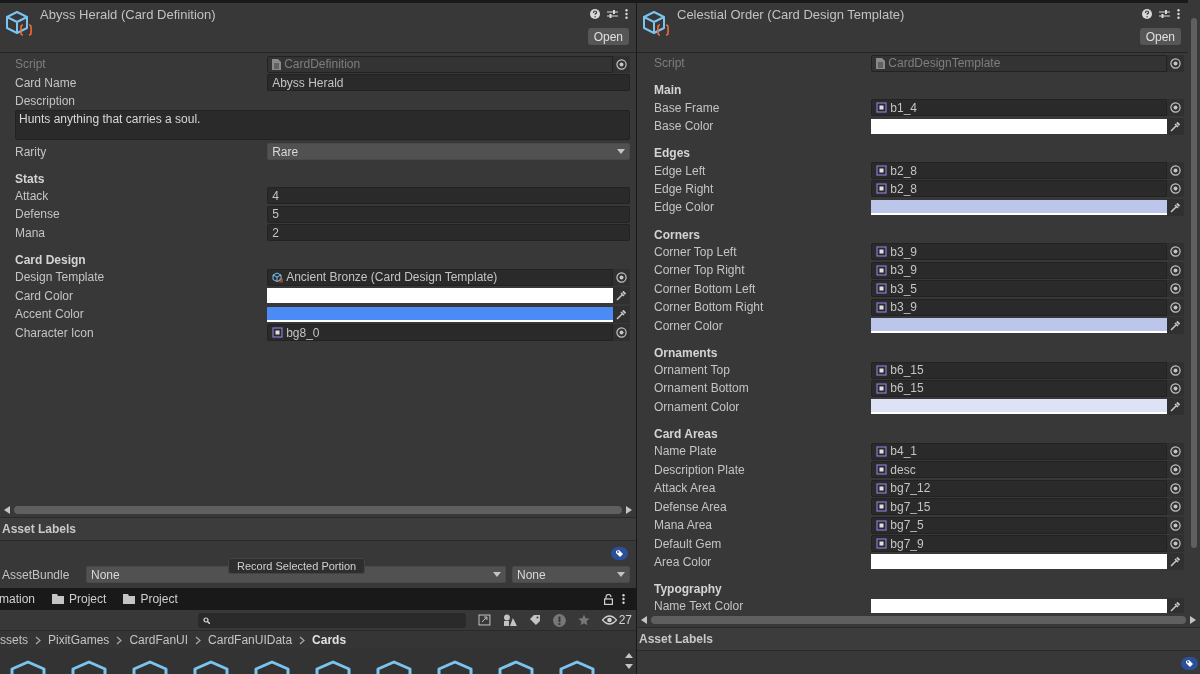 The image size is (1200, 674). What do you see at coordinates (510, 620) in the screenshot?
I see `shapes-filter-icon` at bounding box center [510, 620].